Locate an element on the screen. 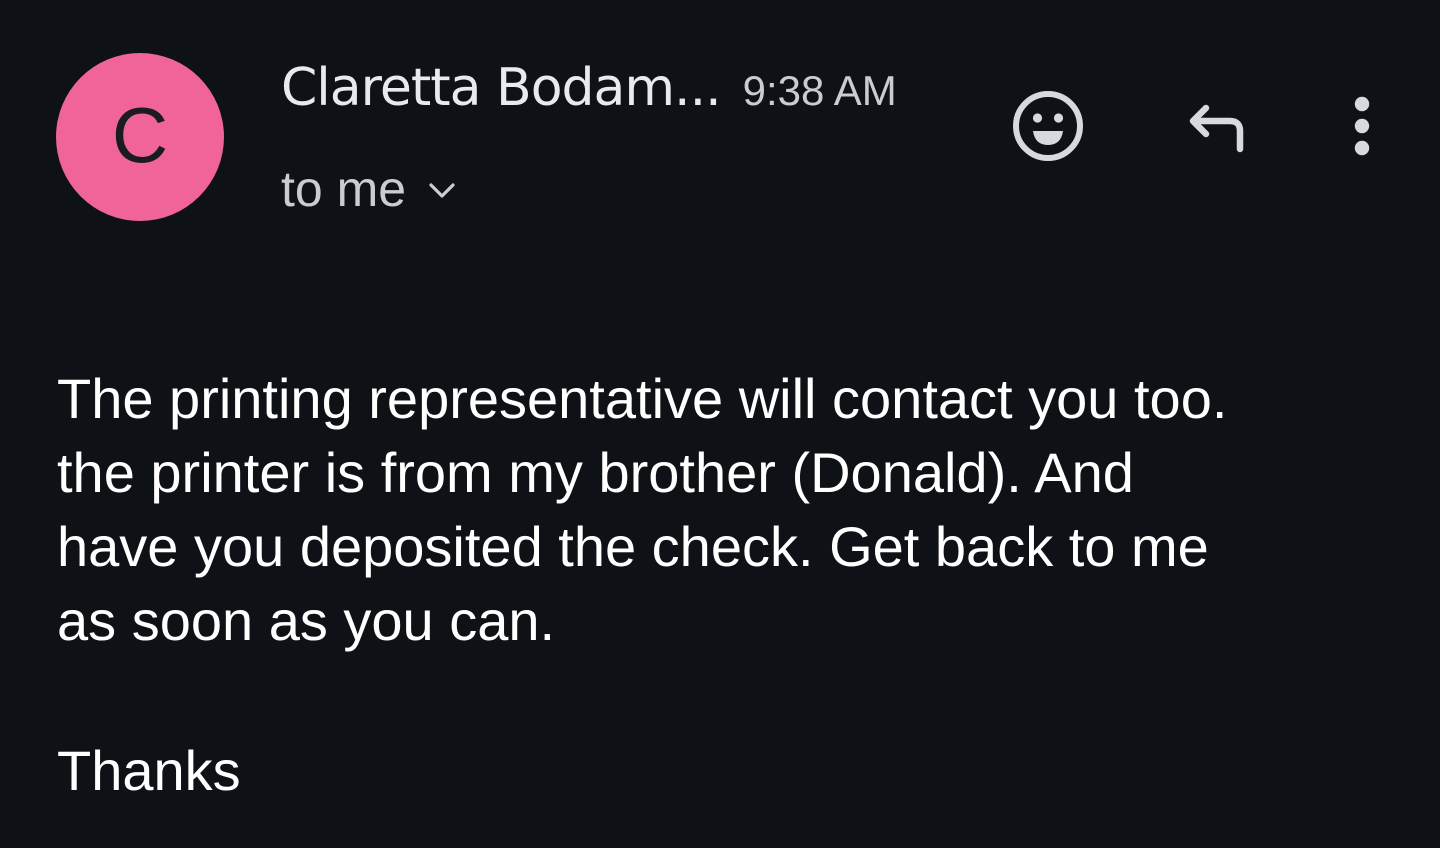 The image size is (1440, 848). avatar-letter: C is located at coordinates (140, 135).